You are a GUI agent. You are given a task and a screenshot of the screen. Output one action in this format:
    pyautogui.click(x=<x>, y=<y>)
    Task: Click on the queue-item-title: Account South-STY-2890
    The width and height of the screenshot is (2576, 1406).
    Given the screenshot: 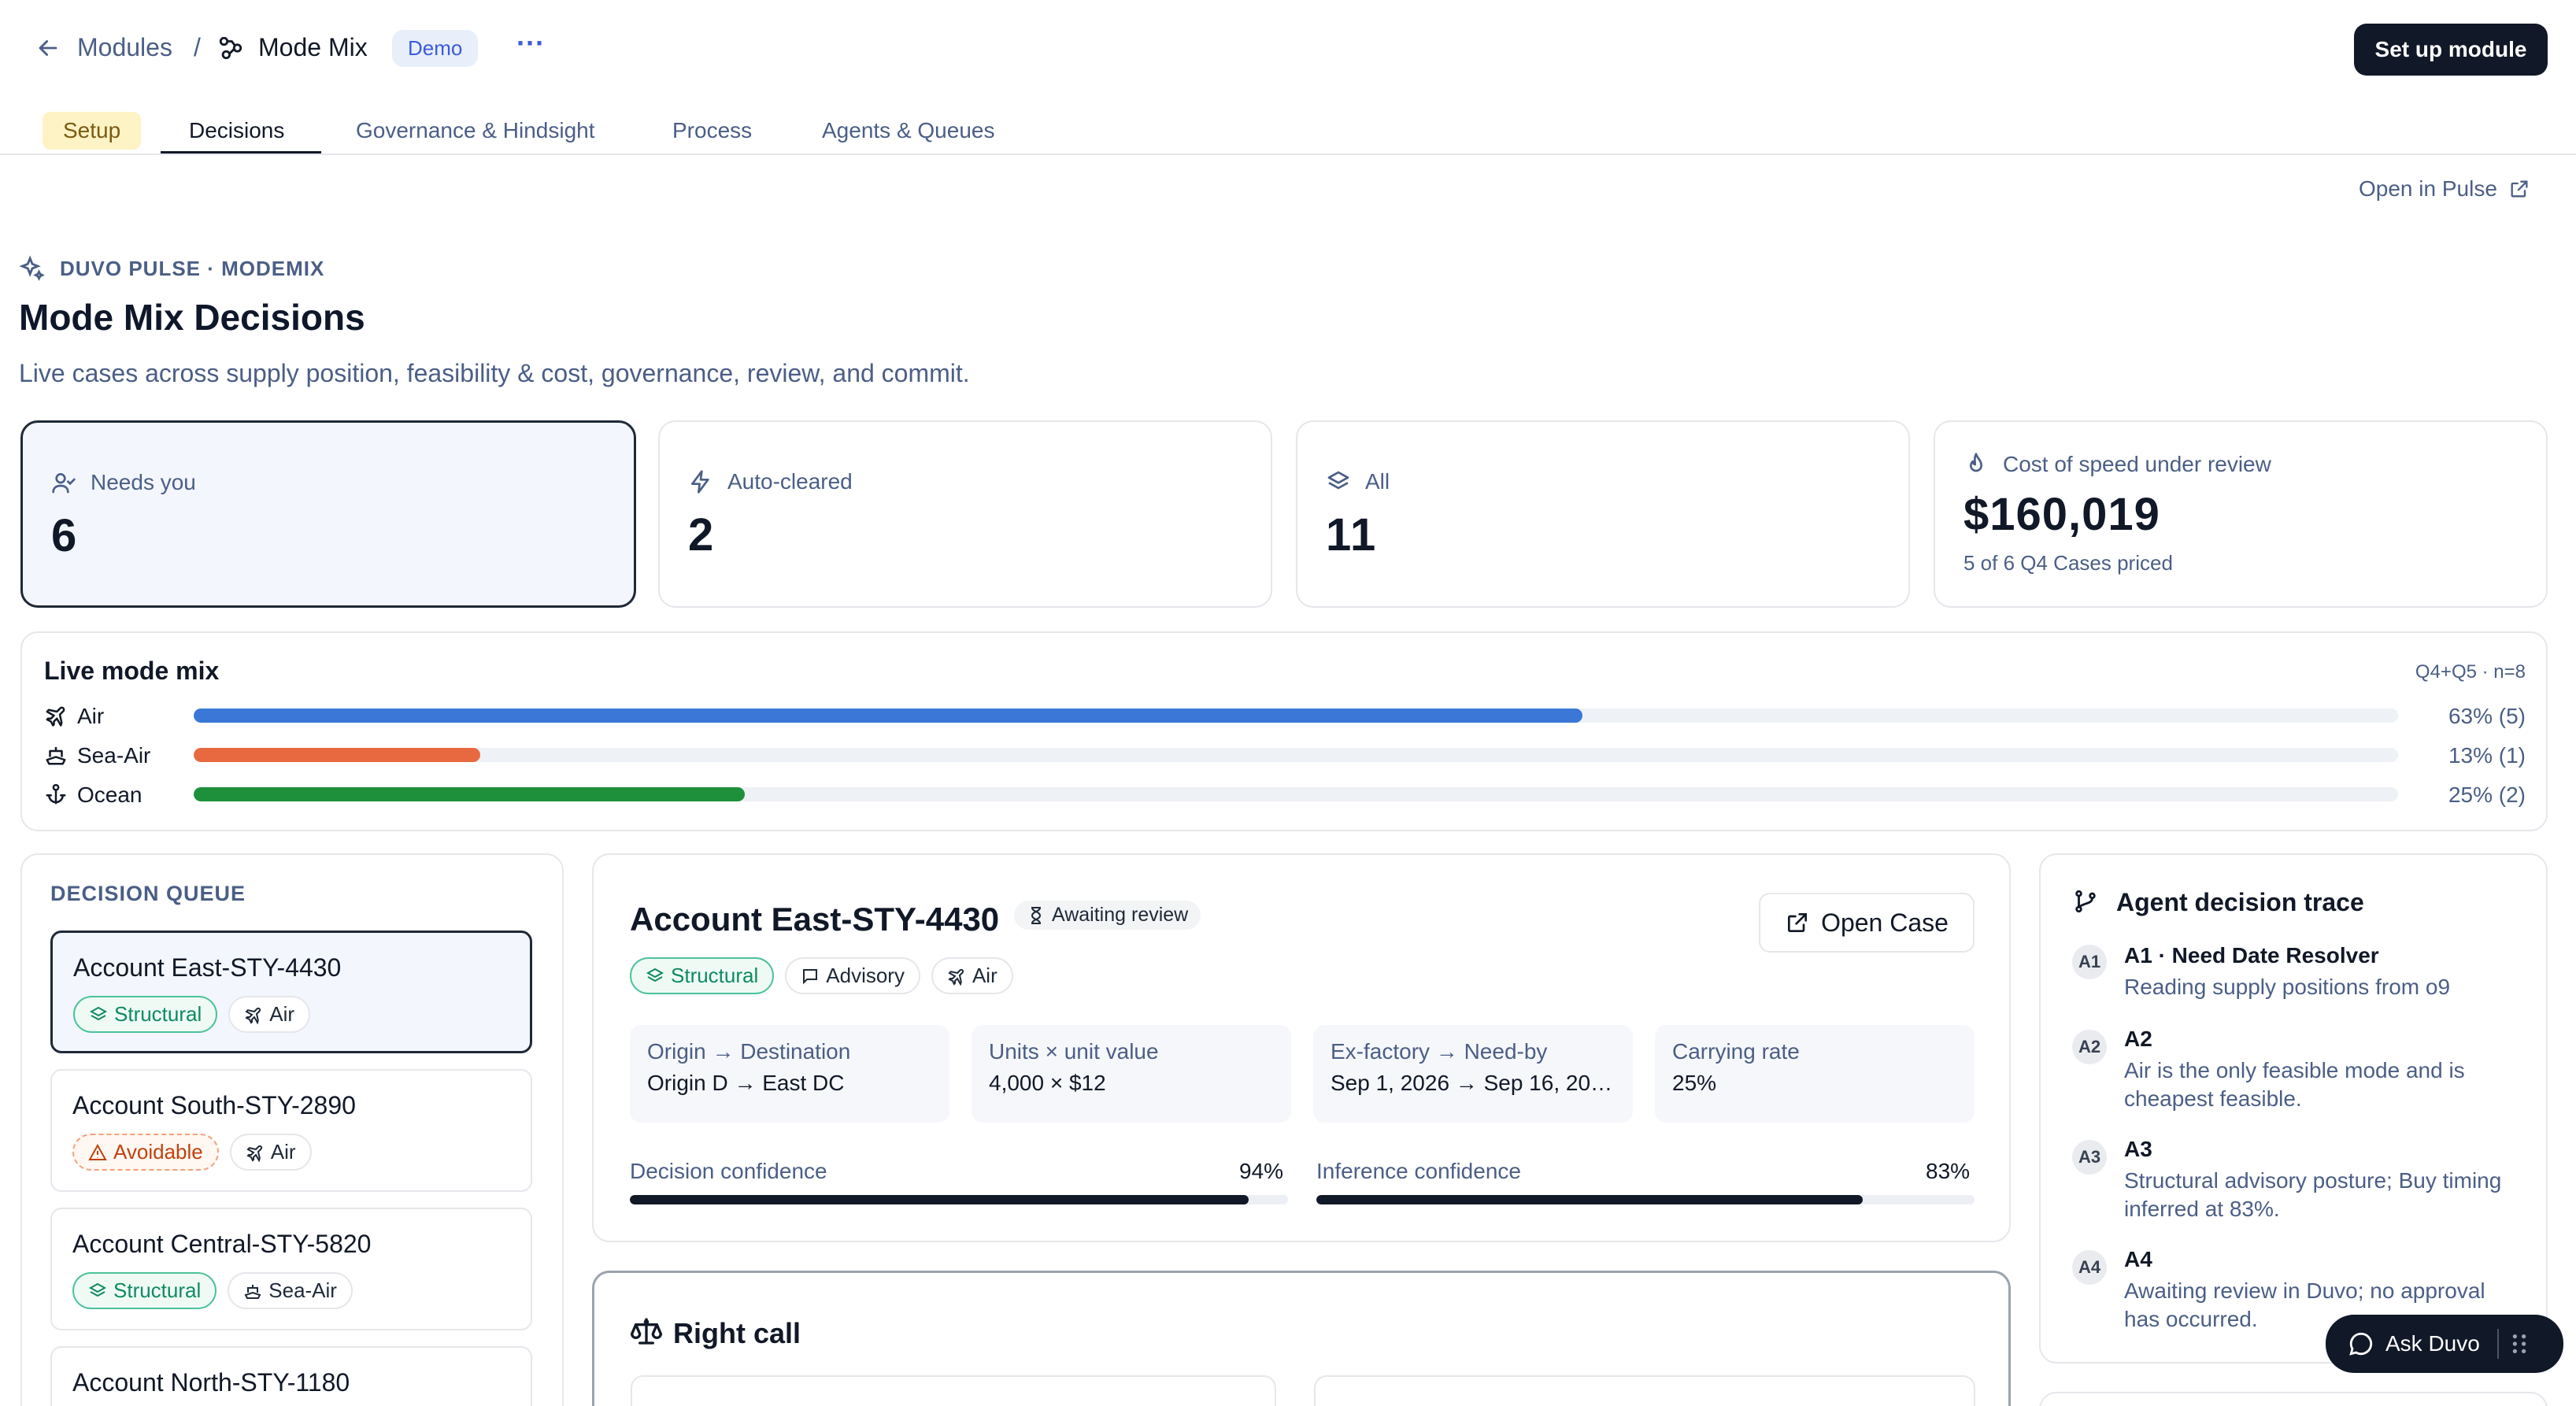 What is the action you would take?
    pyautogui.click(x=214, y=1105)
    